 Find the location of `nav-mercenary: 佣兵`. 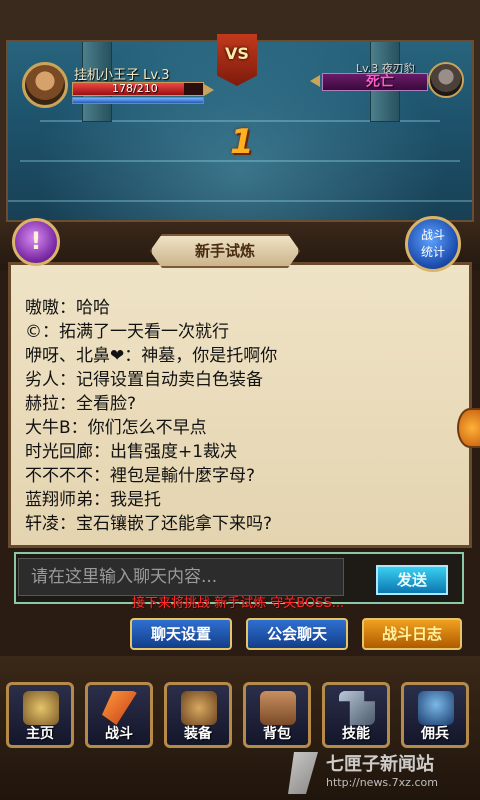

nav-mercenary: 佣兵 is located at coordinates (435, 715).